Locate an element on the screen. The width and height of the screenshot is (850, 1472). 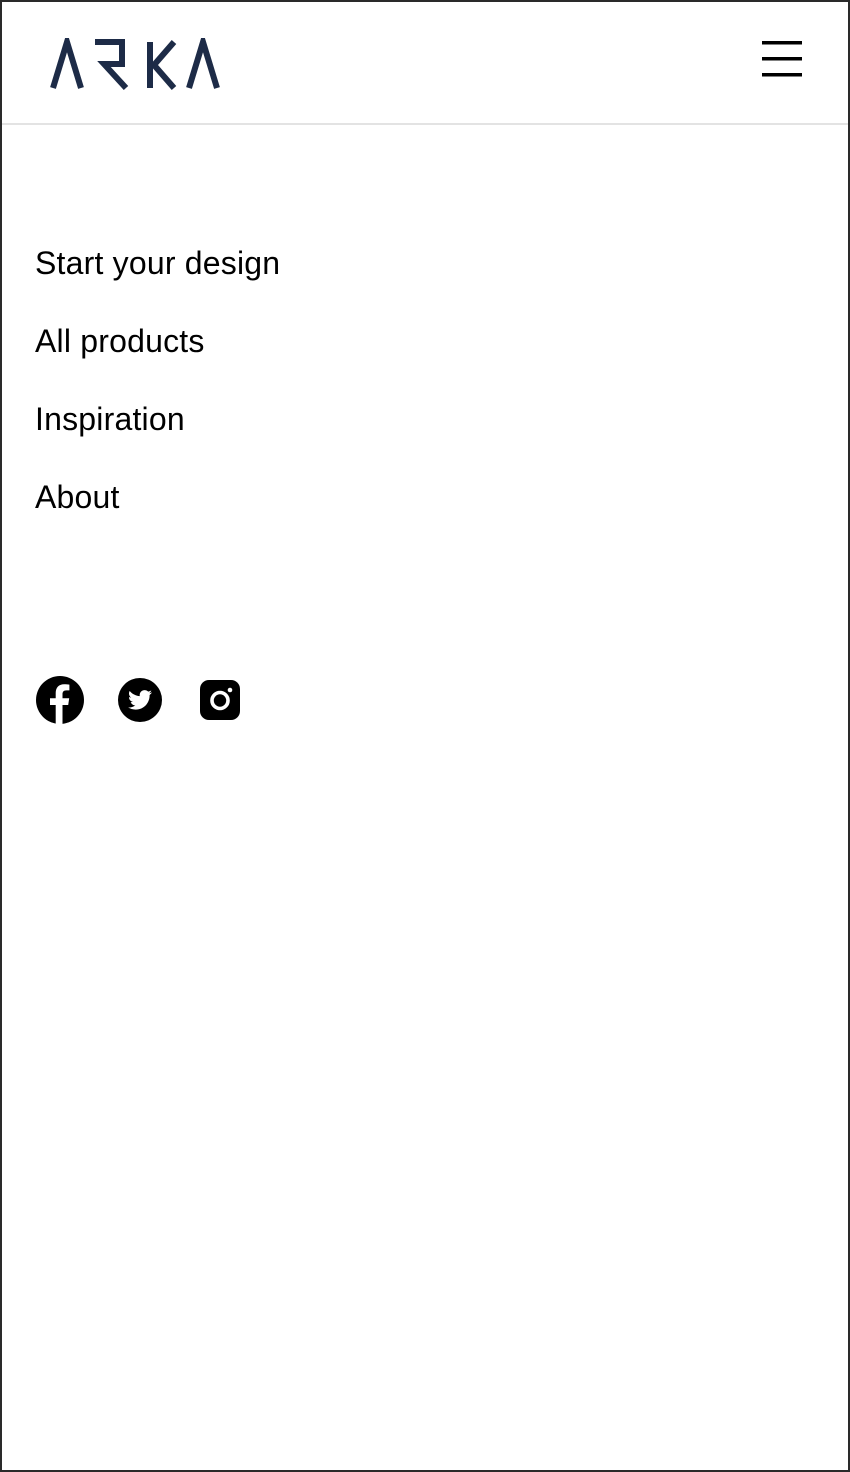
menu-button is located at coordinates (780, 60).